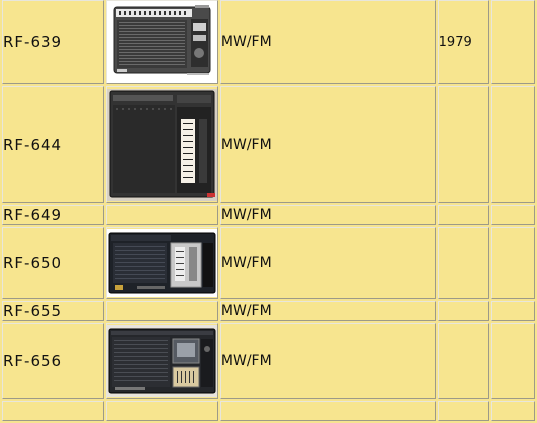  I want to click on model-cell: RF-644, so click(53, 144).